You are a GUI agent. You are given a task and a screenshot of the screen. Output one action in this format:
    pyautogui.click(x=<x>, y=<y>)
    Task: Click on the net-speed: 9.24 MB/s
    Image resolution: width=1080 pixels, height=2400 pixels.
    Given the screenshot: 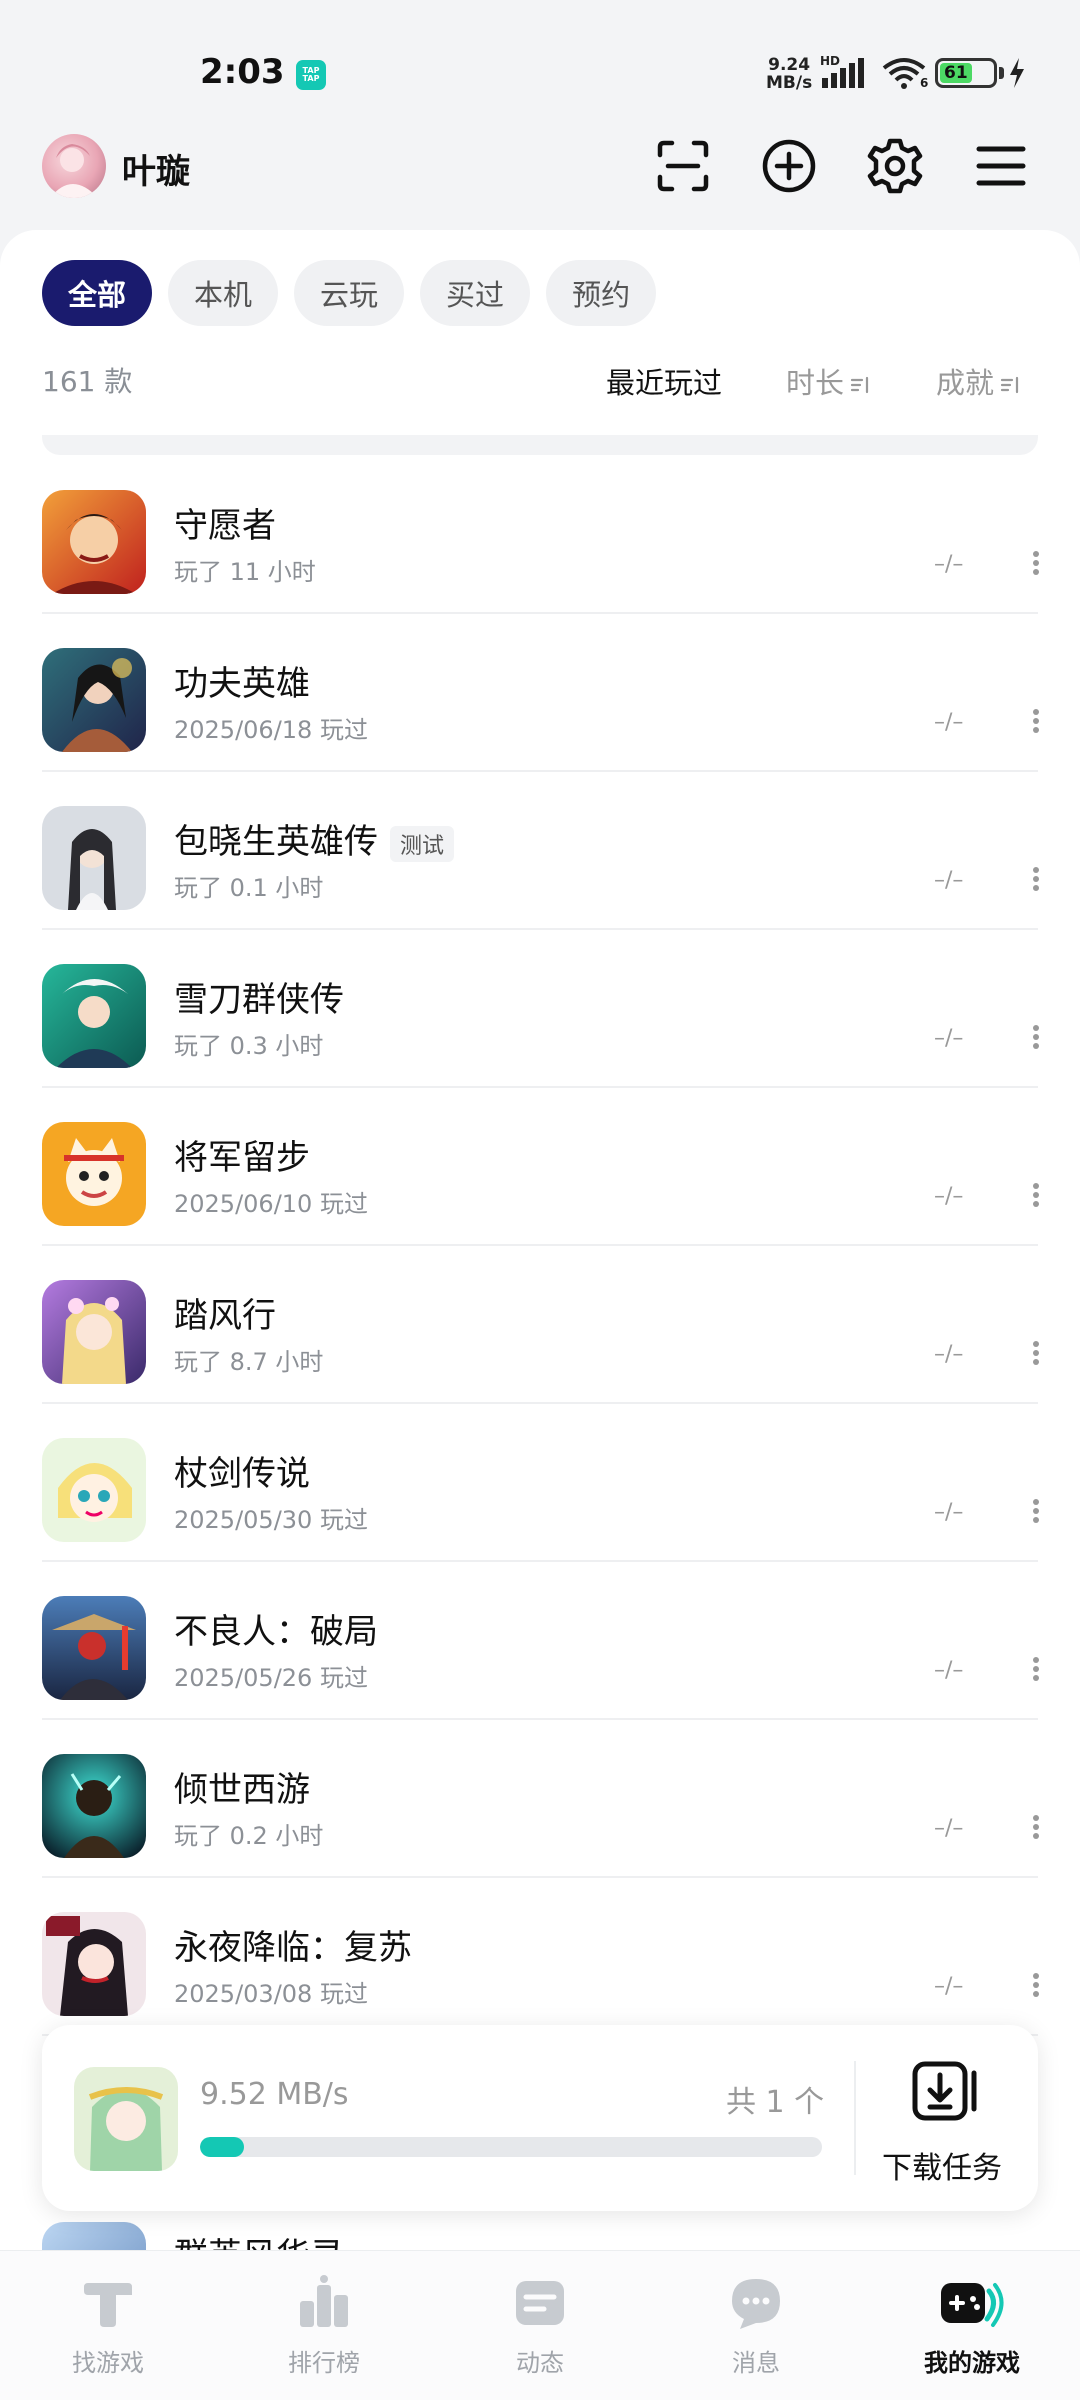 What is the action you would take?
    pyautogui.click(x=789, y=74)
    